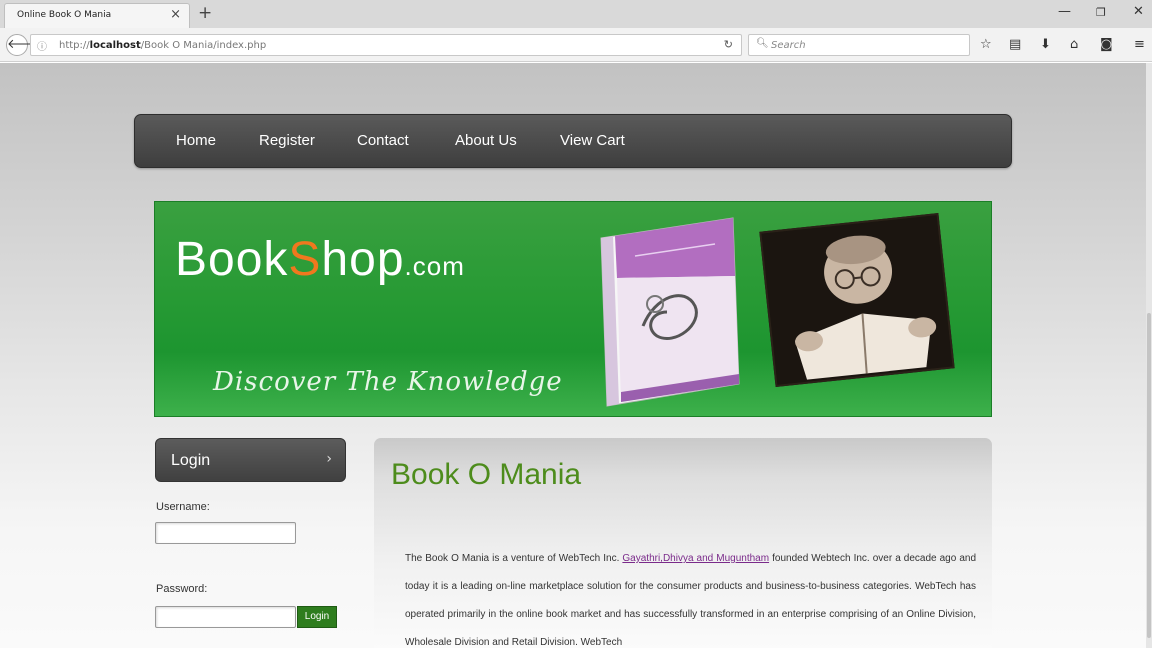  Describe the element at coordinates (191, 460) in the screenshot. I see `login-heading: Login` at that location.